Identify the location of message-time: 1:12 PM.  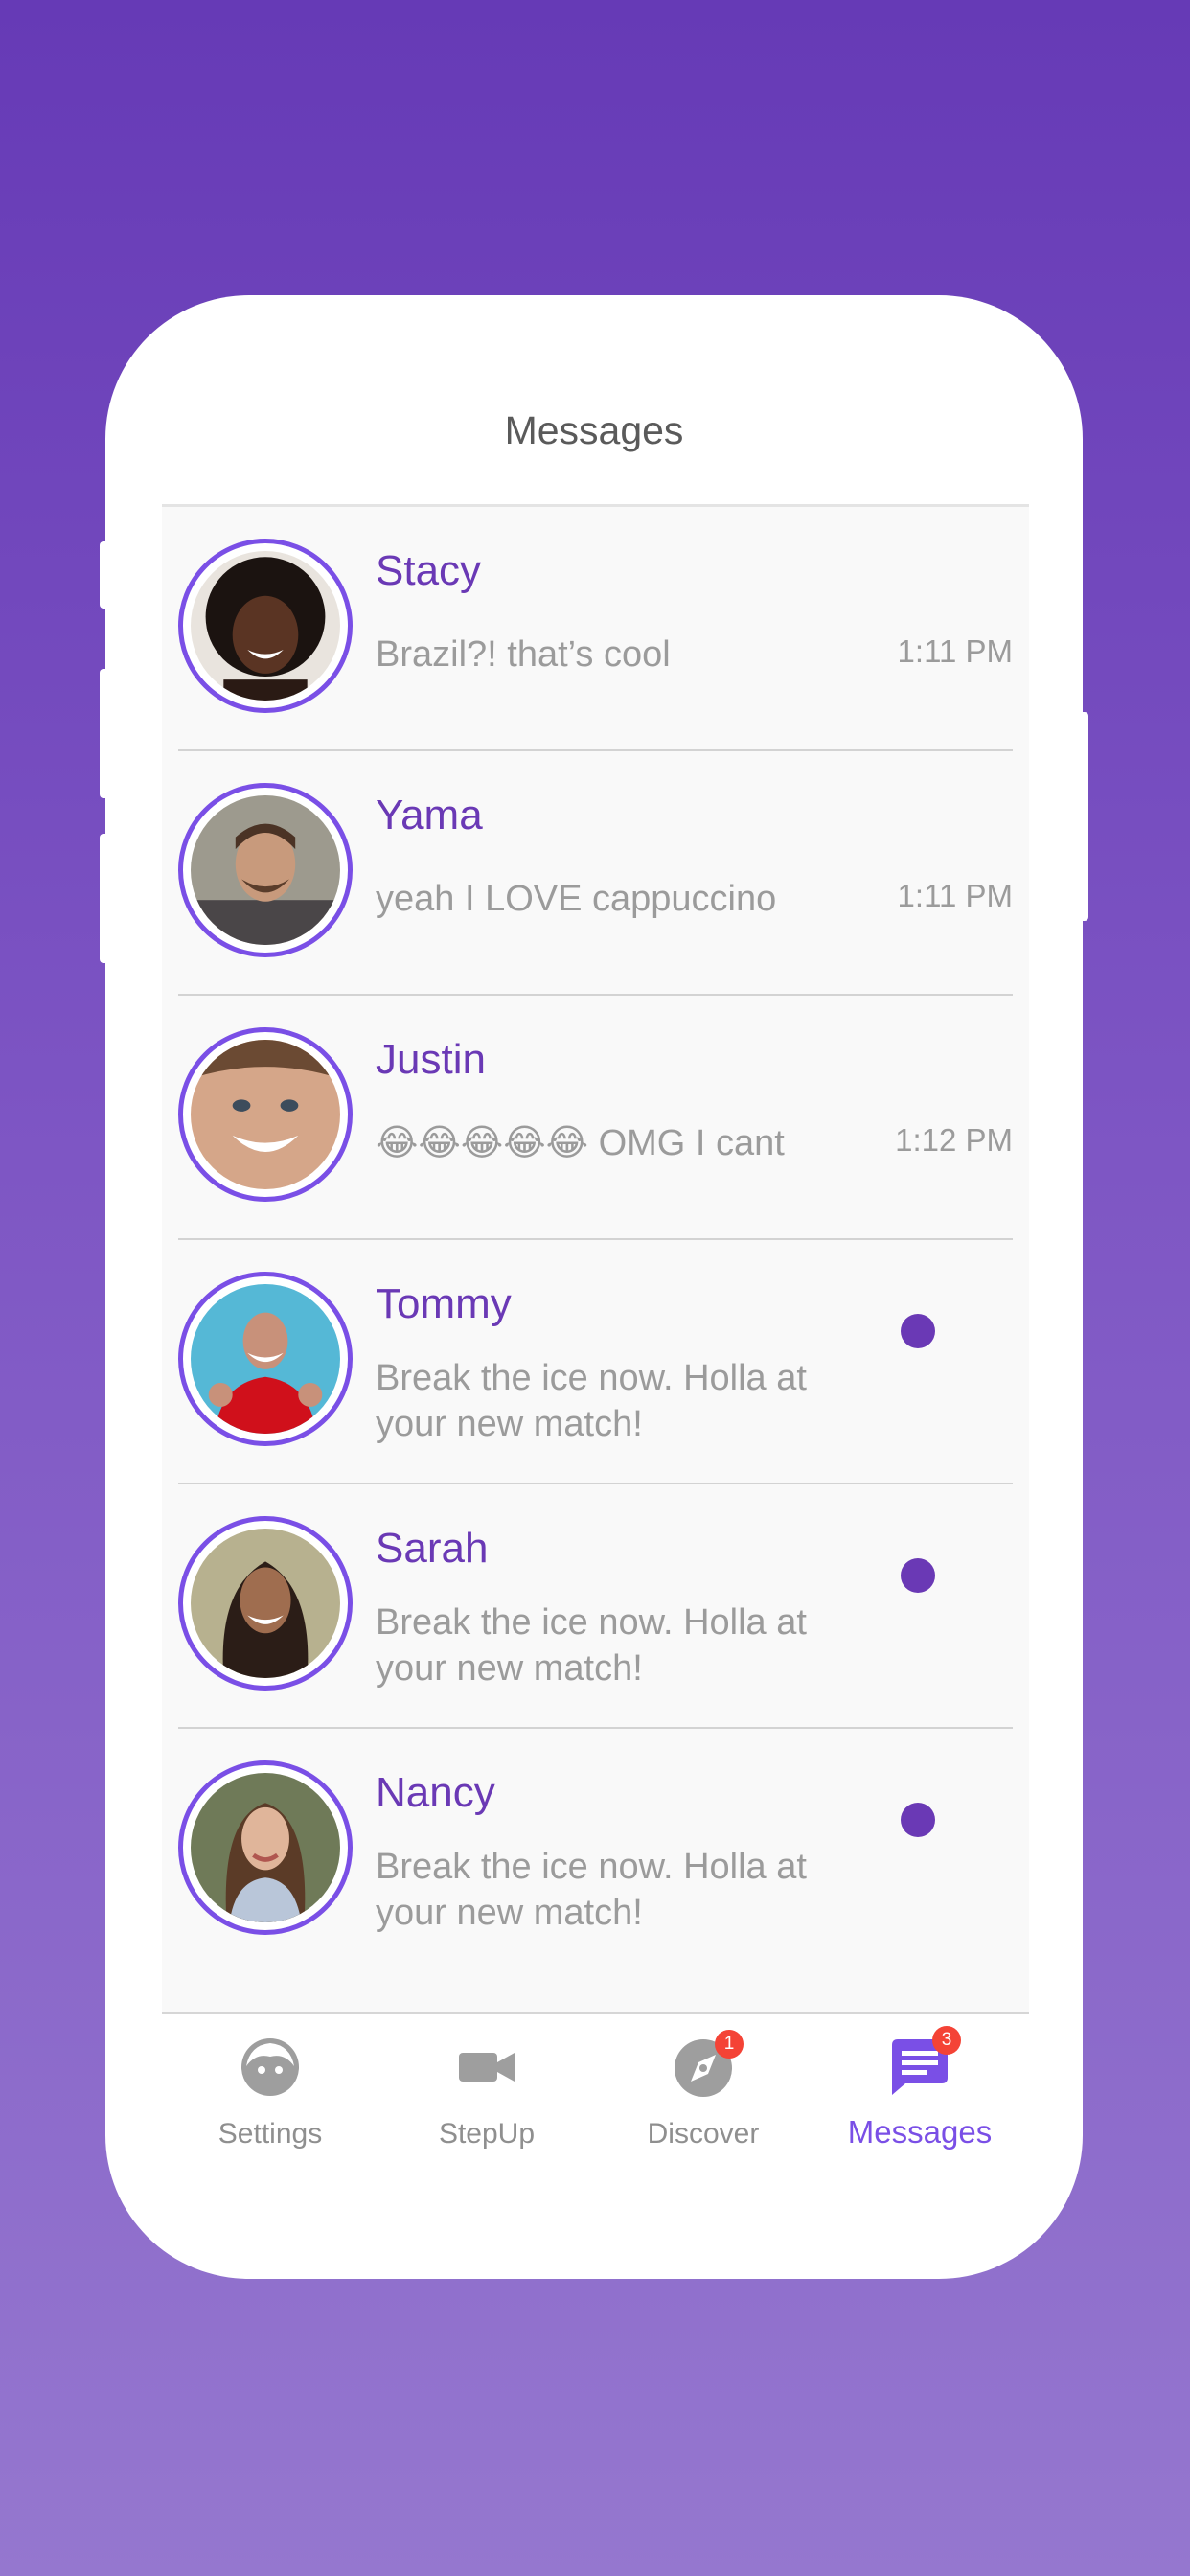
(954, 1140).